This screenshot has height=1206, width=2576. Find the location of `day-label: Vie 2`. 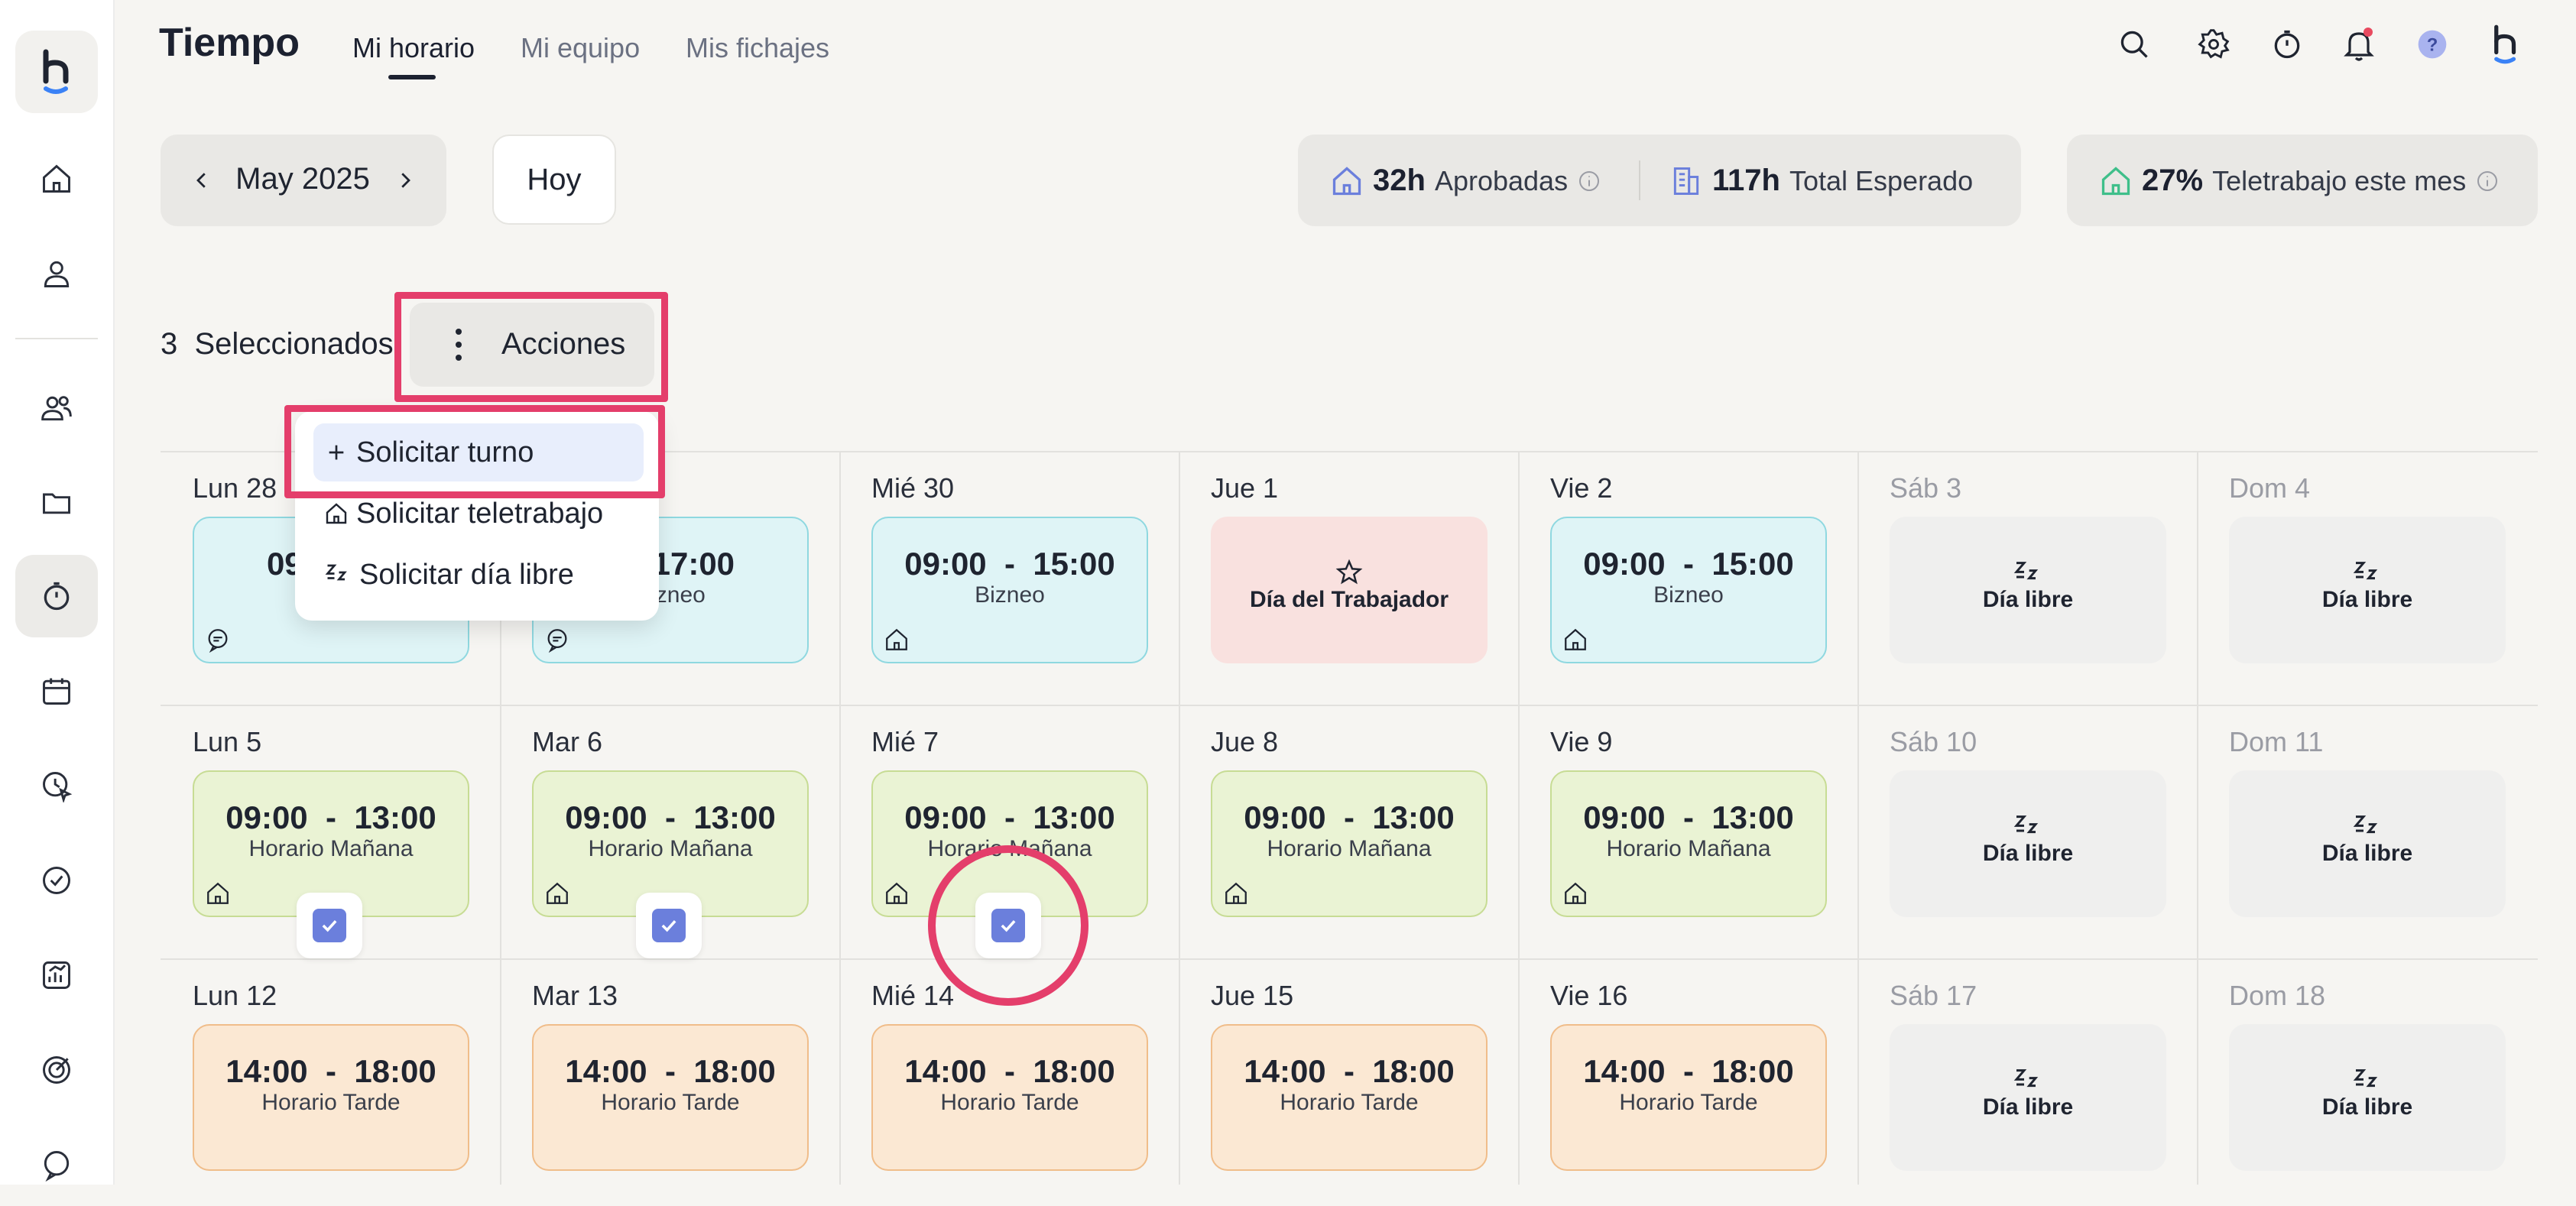

day-label: Vie 2 is located at coordinates (1581, 488).